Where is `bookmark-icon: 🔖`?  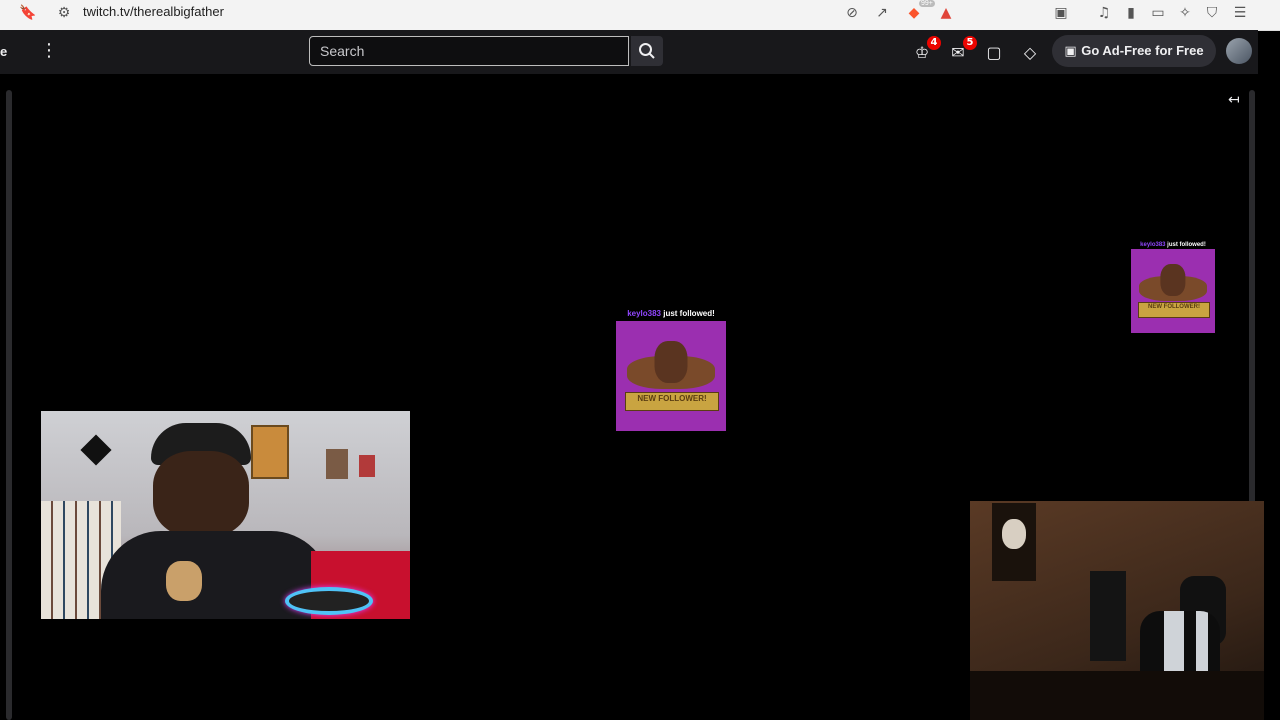 bookmark-icon: 🔖 is located at coordinates (28, 13).